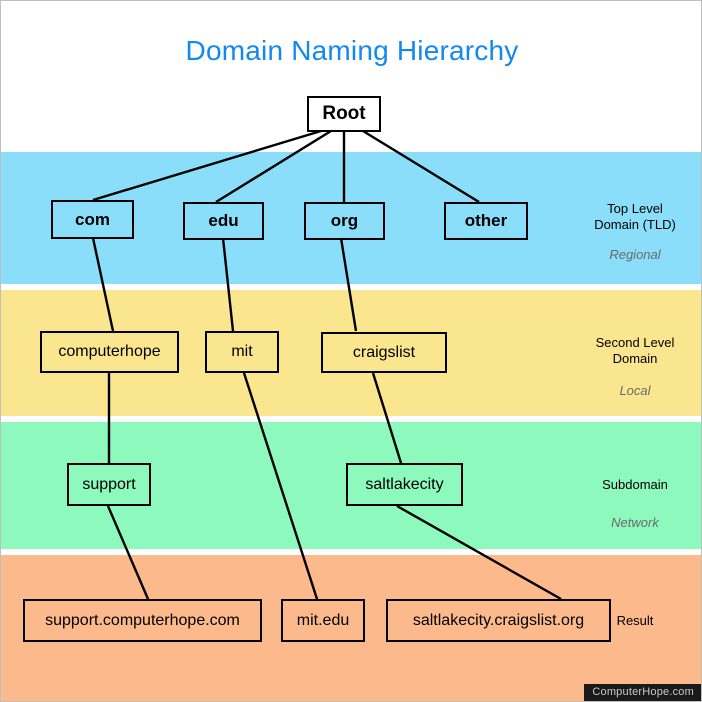  What do you see at coordinates (635, 522) in the screenshot?
I see `band-sublabel-subdomain: Network` at bounding box center [635, 522].